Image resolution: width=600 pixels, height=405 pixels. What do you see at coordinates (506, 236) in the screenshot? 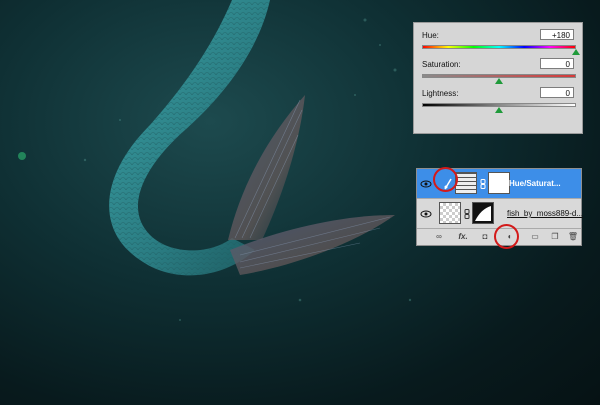
I see `annotation-circle-adjustment-button` at bounding box center [506, 236].